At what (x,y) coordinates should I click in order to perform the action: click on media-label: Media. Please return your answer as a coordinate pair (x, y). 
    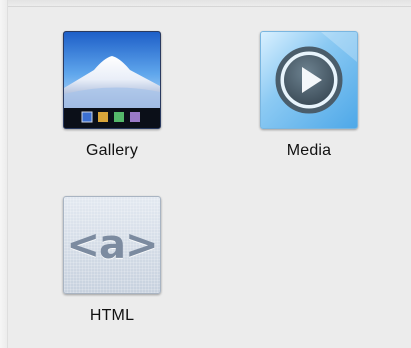
    Looking at the image, I should click on (309, 150).